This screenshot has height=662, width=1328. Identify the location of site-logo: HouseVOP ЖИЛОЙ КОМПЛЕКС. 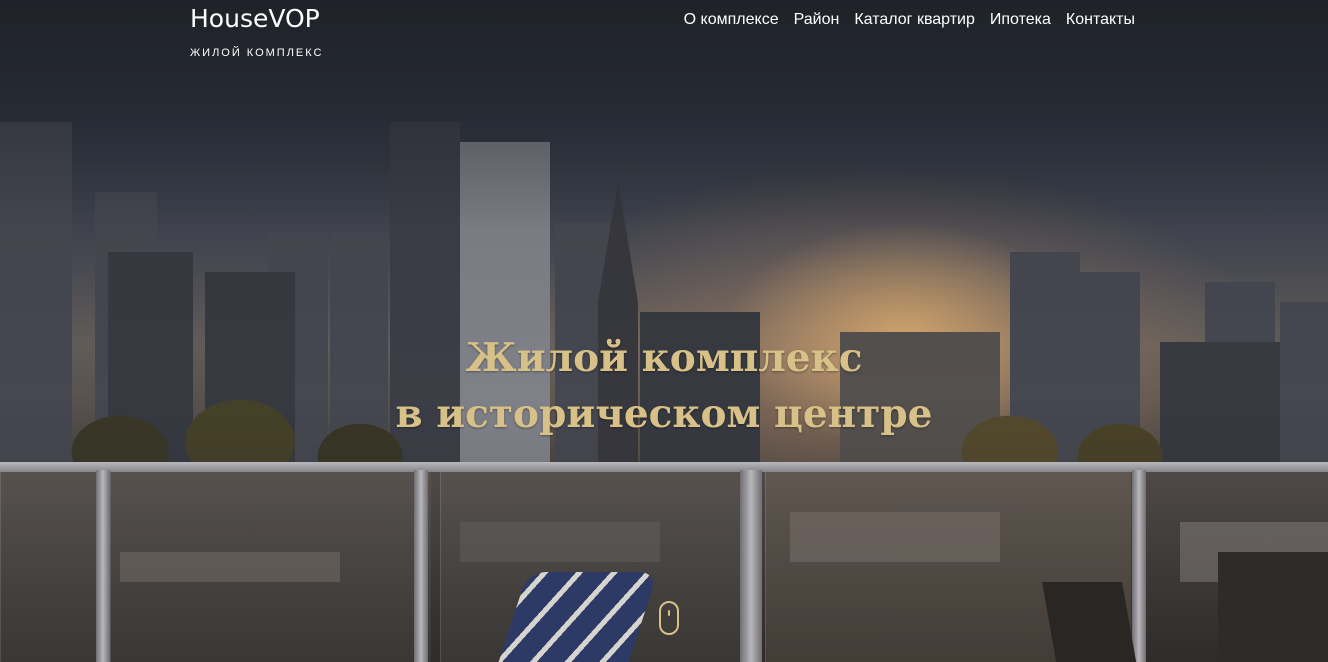
(257, 32).